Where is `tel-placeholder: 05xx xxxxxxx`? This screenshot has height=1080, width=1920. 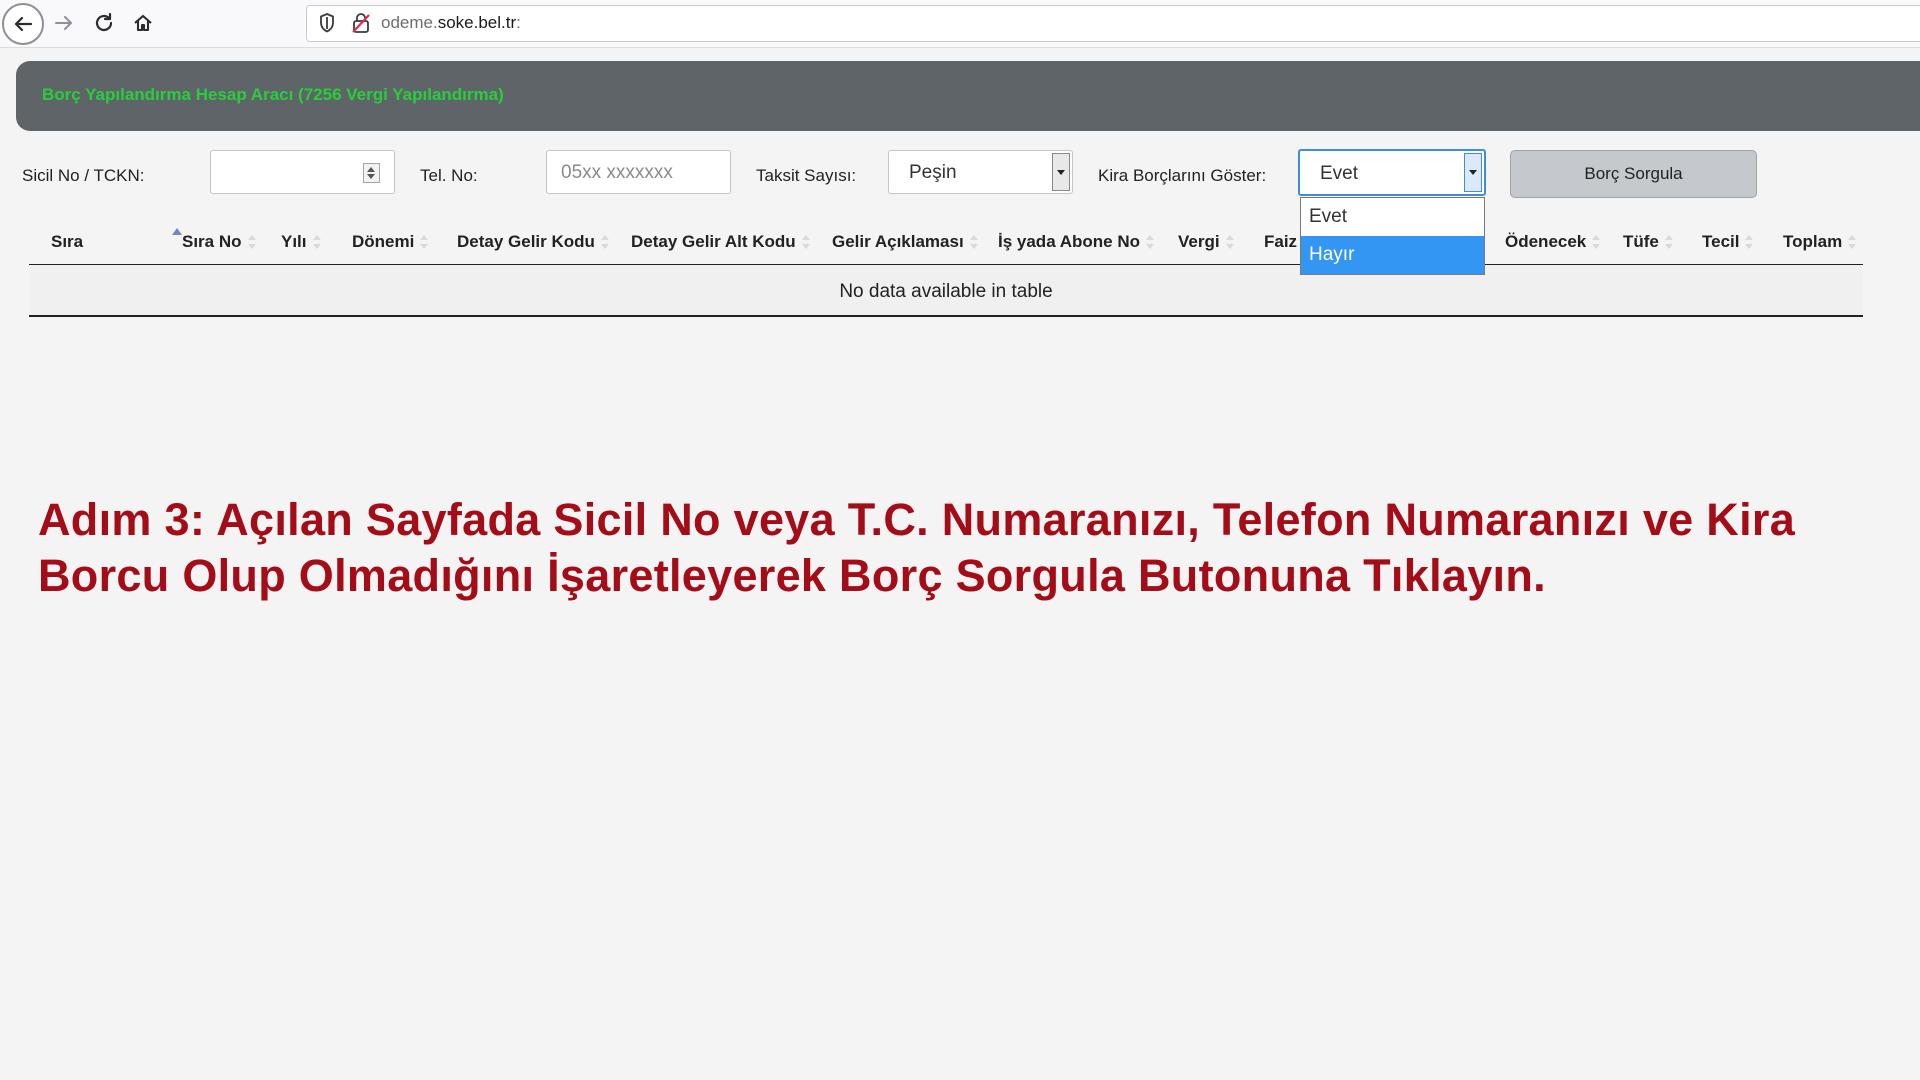 tel-placeholder: 05xx xxxxxxx is located at coordinates (617, 172).